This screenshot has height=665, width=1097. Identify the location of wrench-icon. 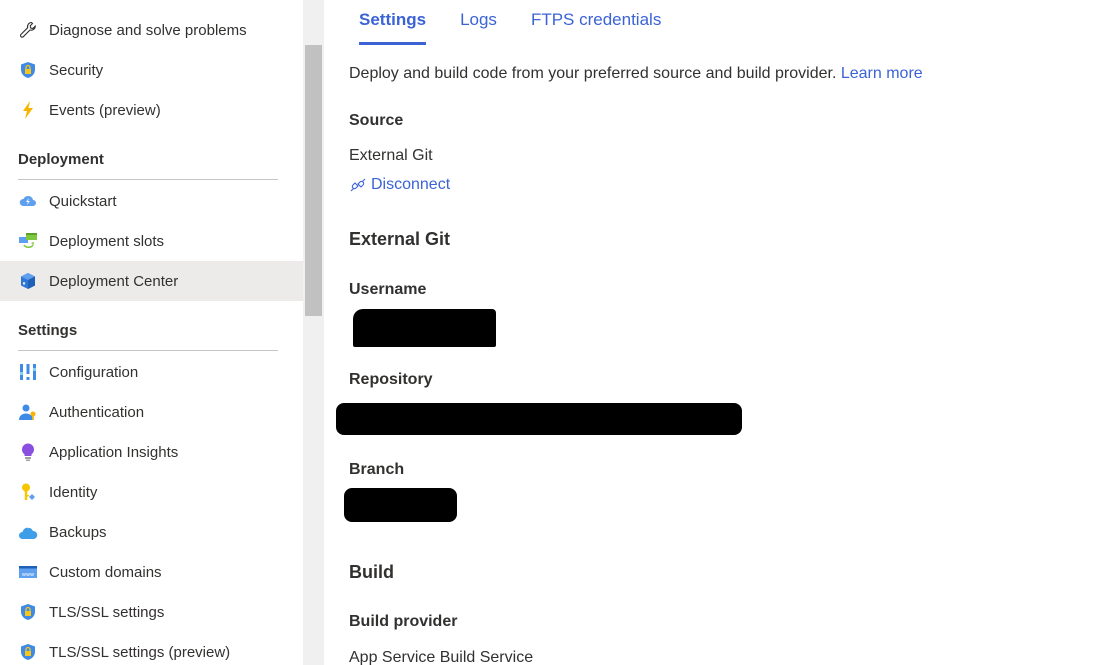
(28, 30).